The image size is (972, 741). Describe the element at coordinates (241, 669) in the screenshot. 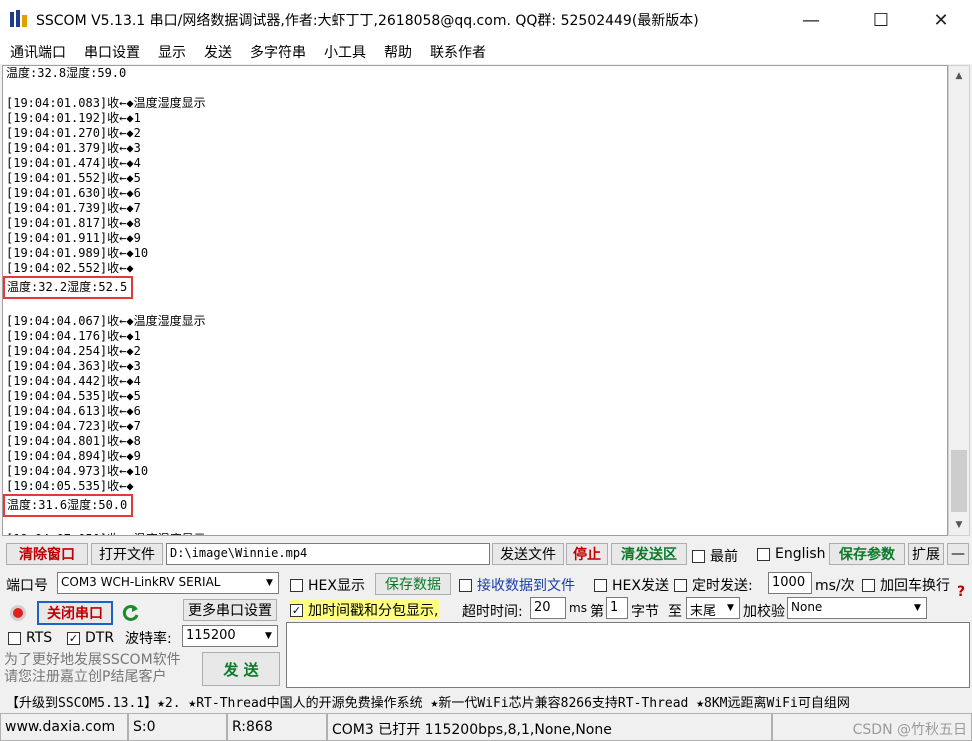

I see `send-button: 发 送` at that location.